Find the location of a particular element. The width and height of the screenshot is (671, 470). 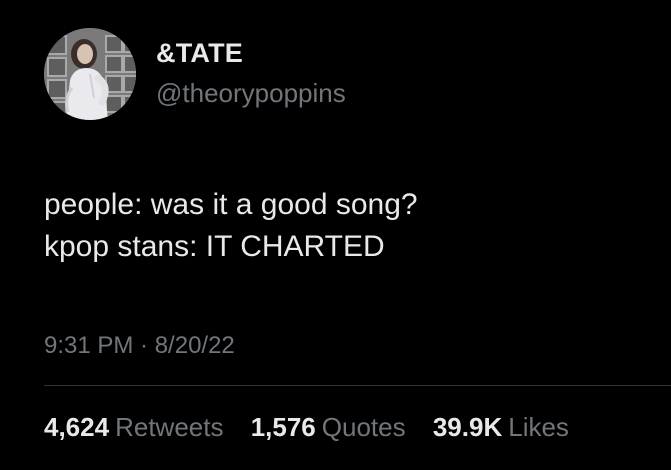

likes-count: 39.9K is located at coordinates (467, 427).